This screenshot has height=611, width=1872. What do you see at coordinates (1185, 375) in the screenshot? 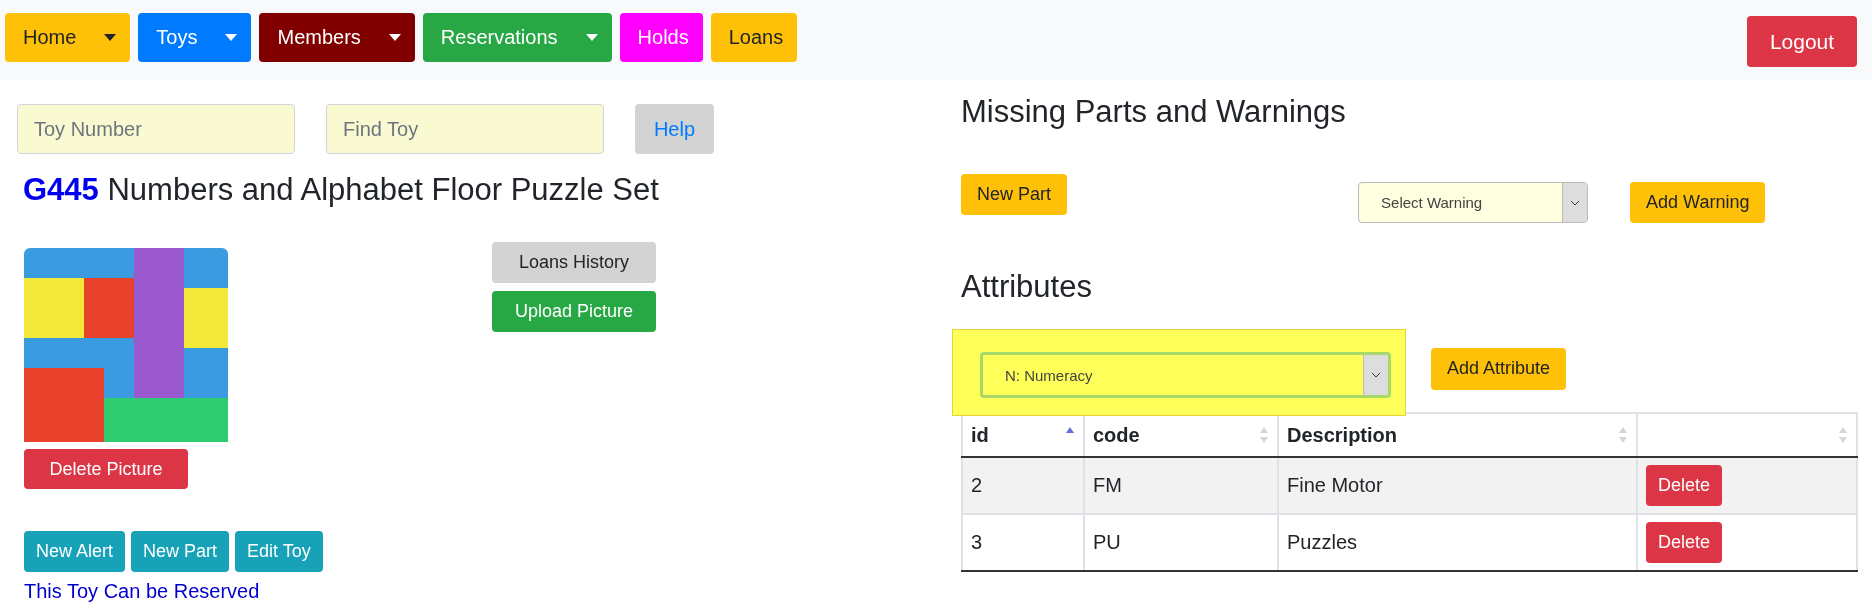
I see `attribute-select: N: Numeracy` at bounding box center [1185, 375].